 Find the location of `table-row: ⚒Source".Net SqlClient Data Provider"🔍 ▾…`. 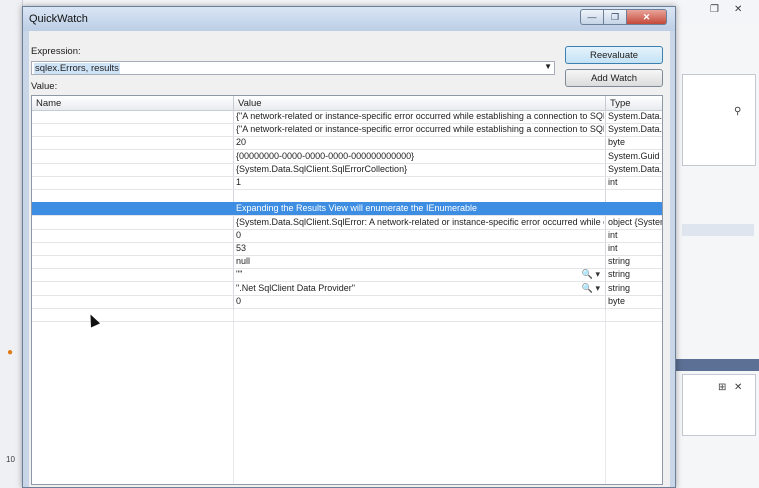

table-row: ⚒Source".Net SqlClient Data Provider"🔍 ▾… is located at coordinates (347, 289).